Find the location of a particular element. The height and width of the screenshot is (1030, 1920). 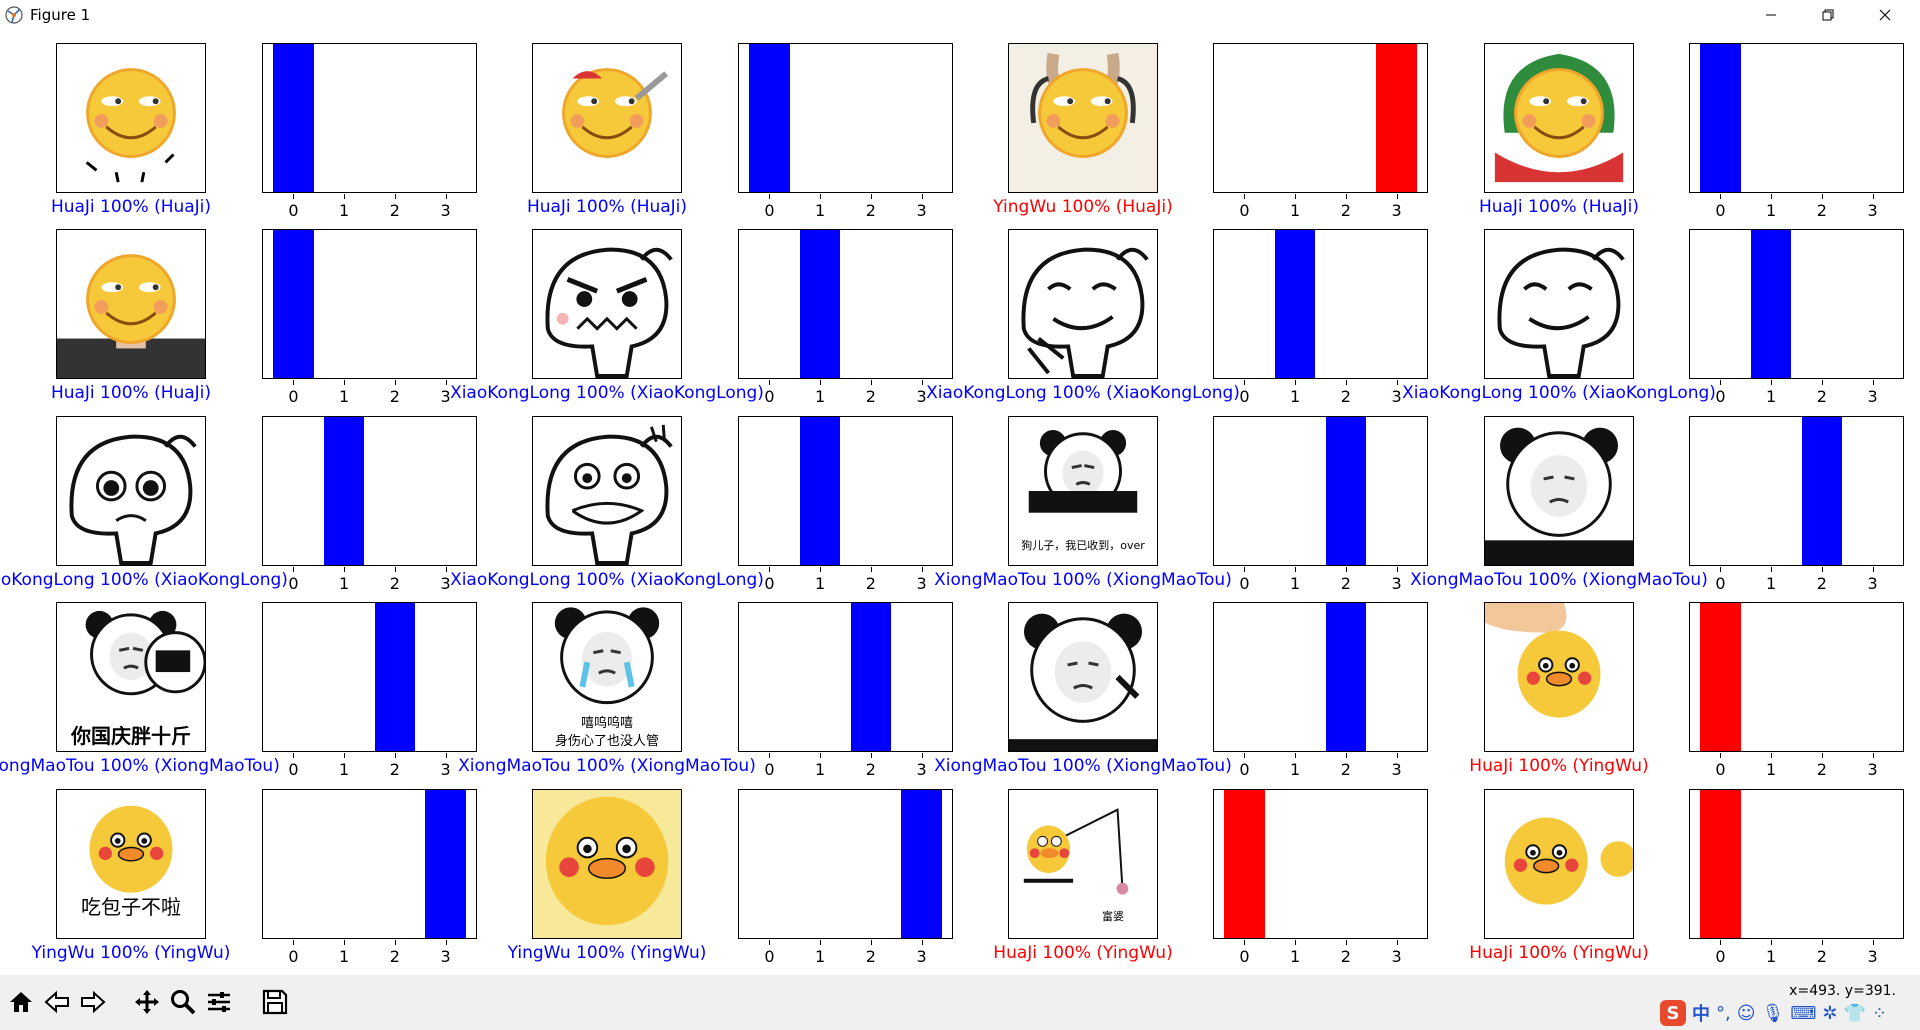

emoji-icon: ☺ is located at coordinates (1746, 1013).